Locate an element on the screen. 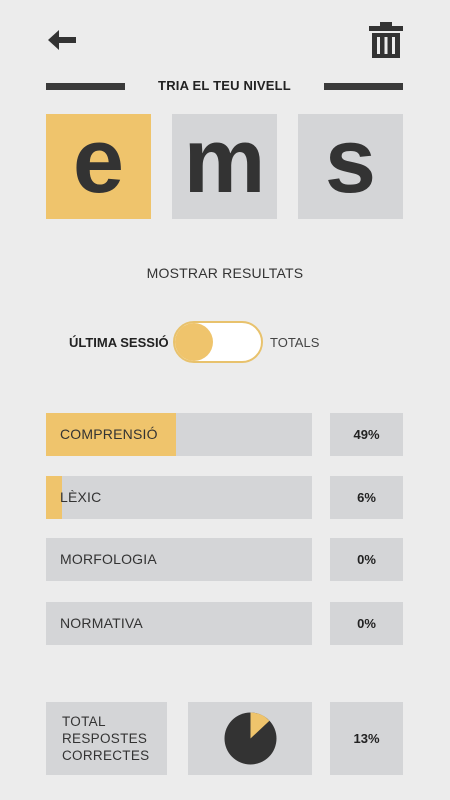 The width and height of the screenshot is (450, 800). arrow-left-icon is located at coordinates (62, 40).